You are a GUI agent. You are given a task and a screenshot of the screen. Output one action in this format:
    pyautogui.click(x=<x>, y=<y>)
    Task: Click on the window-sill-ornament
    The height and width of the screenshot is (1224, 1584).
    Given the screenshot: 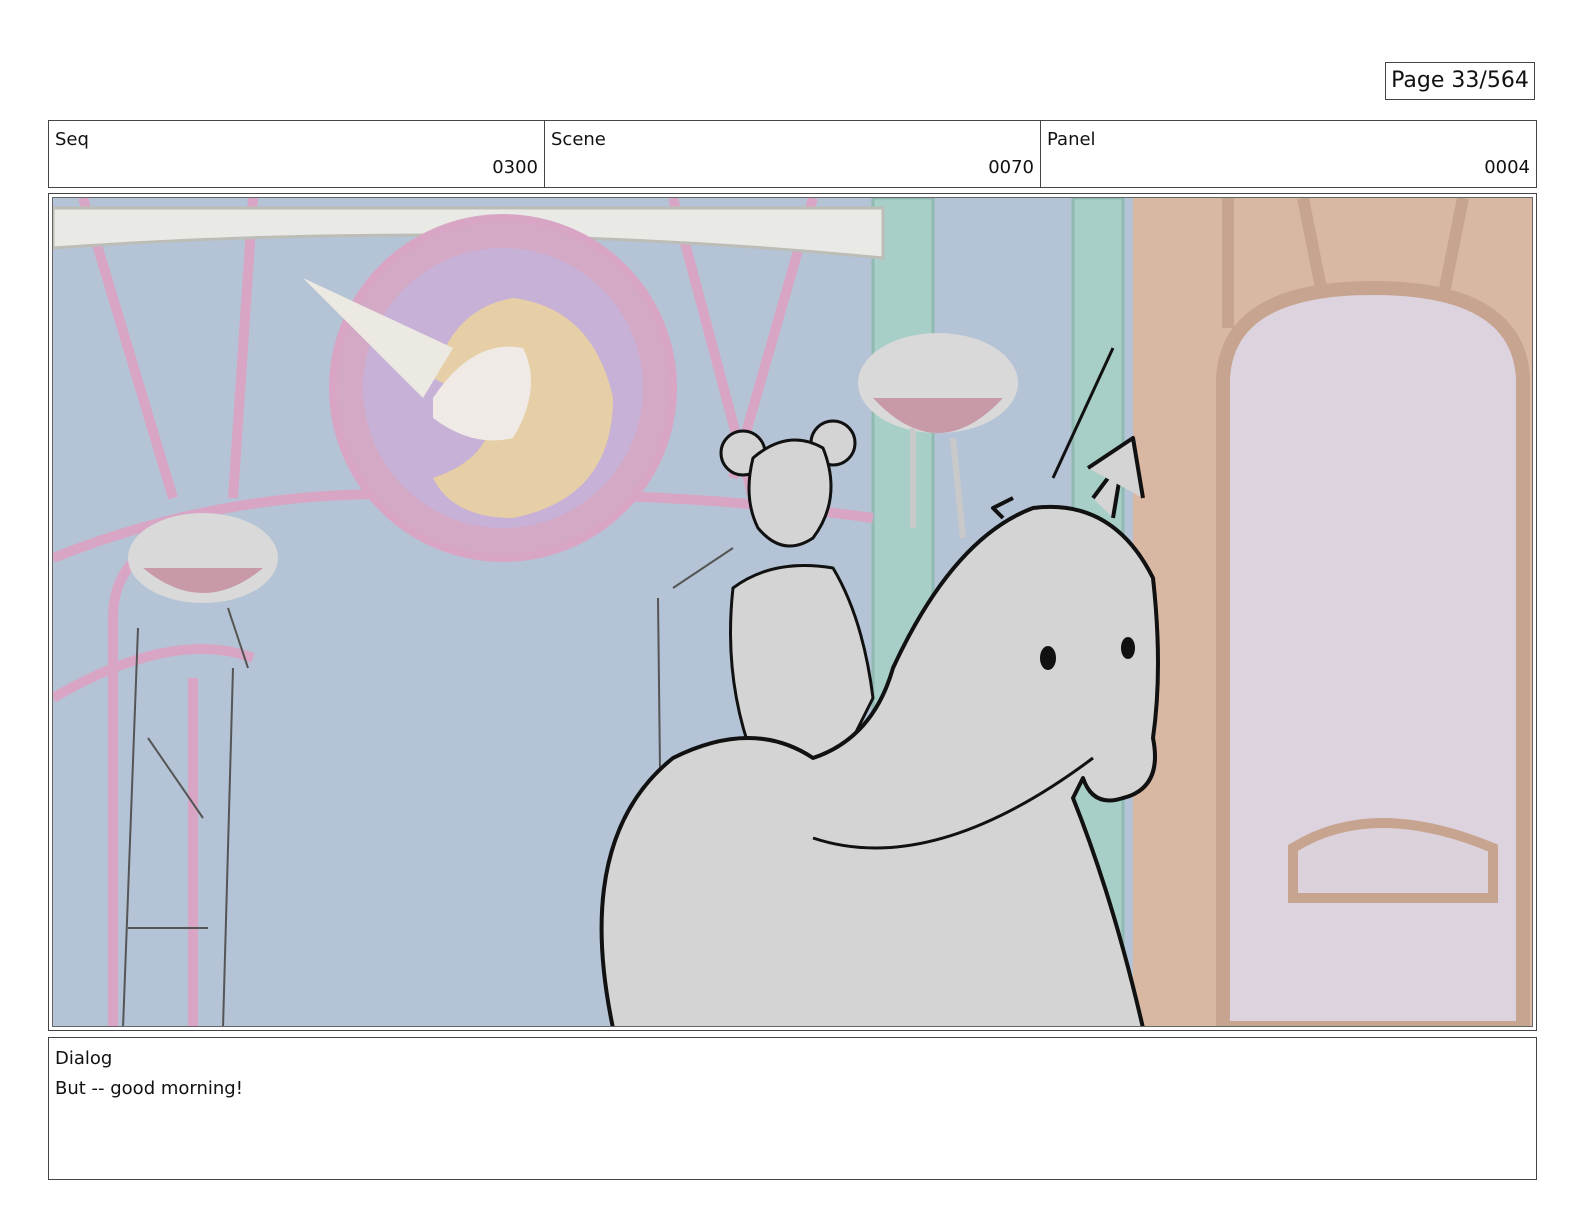 What is the action you would take?
    pyautogui.click(x=1393, y=860)
    